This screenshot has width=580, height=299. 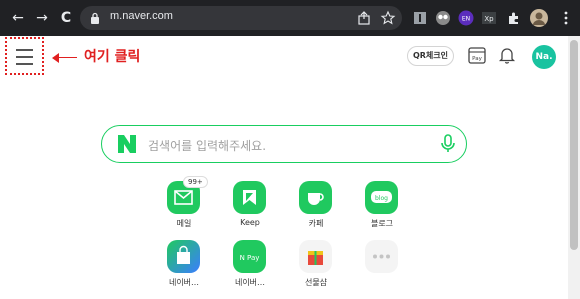 What do you see at coordinates (95, 18) in the screenshot?
I see `lock-icon` at bounding box center [95, 18].